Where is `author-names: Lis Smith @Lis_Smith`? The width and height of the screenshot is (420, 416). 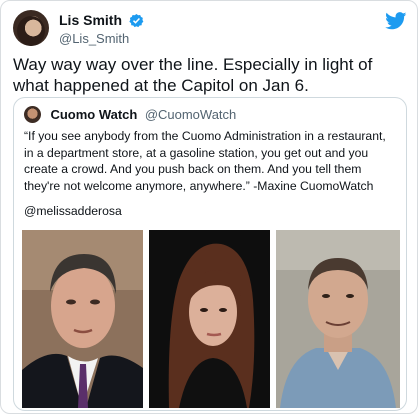 author-names: Lis Smith @Lis_Smith is located at coordinates (101, 29).